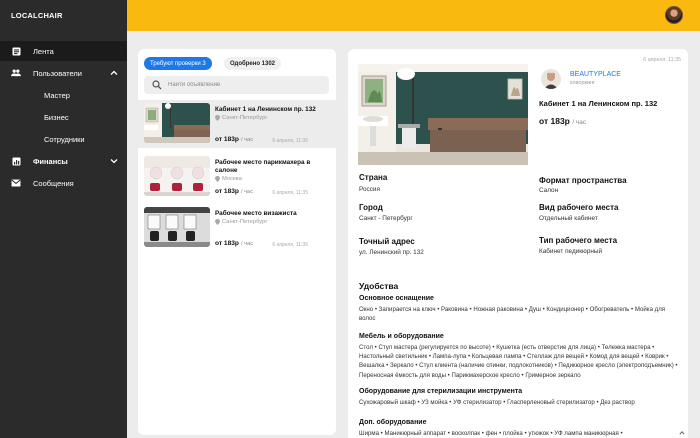  I want to click on field-value-space-format: Салон, so click(549, 190).